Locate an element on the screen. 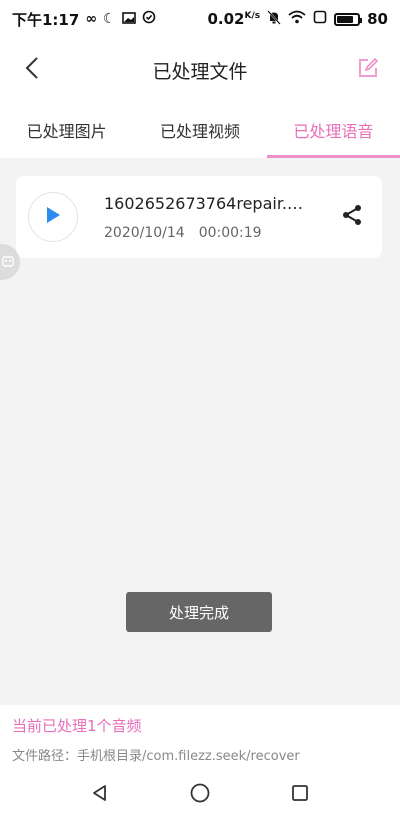 The height and width of the screenshot is (823, 400). chevron-left-icon is located at coordinates (32, 70).